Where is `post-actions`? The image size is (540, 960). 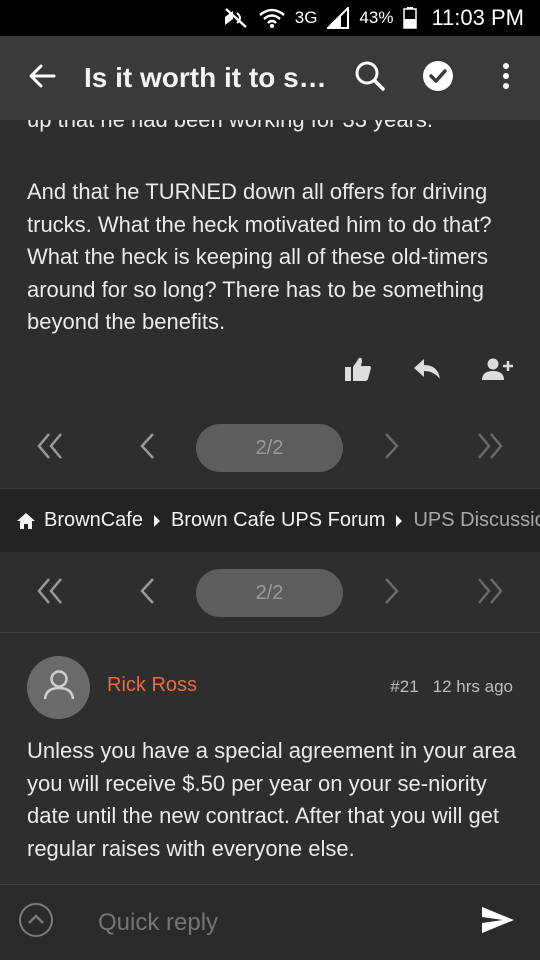 post-actions is located at coordinates (429, 371).